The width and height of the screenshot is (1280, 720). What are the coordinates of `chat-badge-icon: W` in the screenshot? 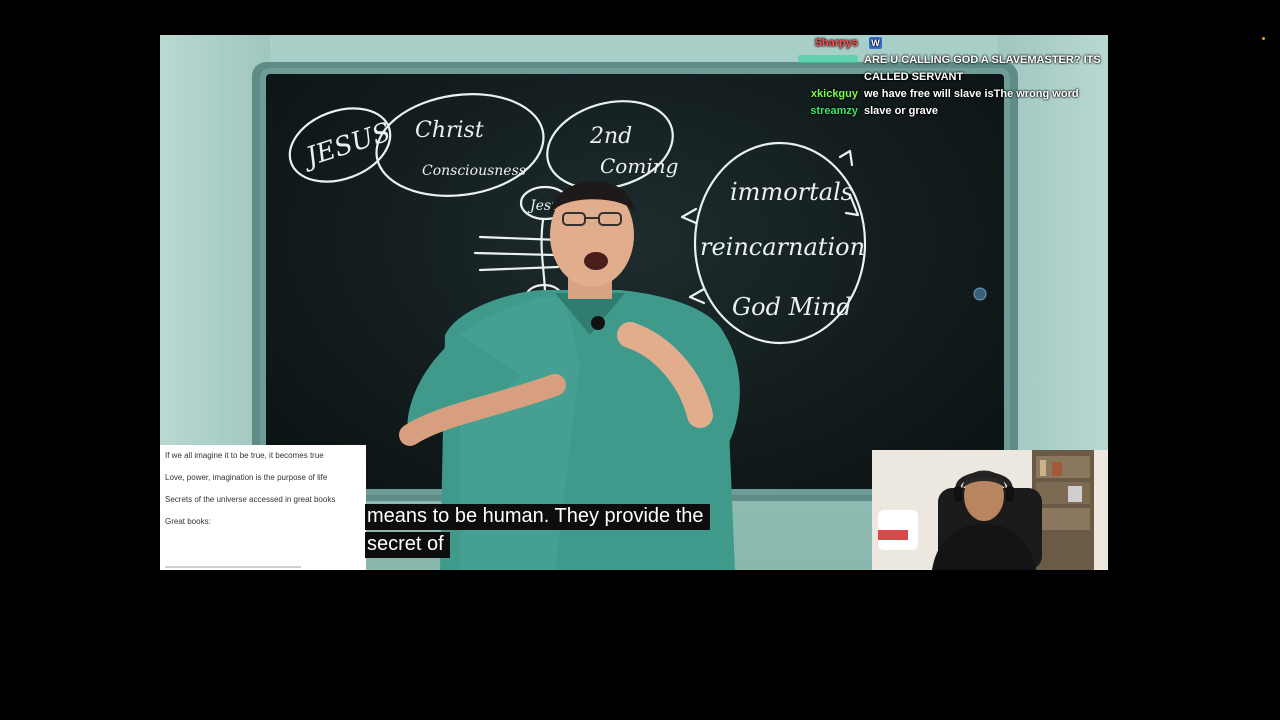 It's located at (875, 43).